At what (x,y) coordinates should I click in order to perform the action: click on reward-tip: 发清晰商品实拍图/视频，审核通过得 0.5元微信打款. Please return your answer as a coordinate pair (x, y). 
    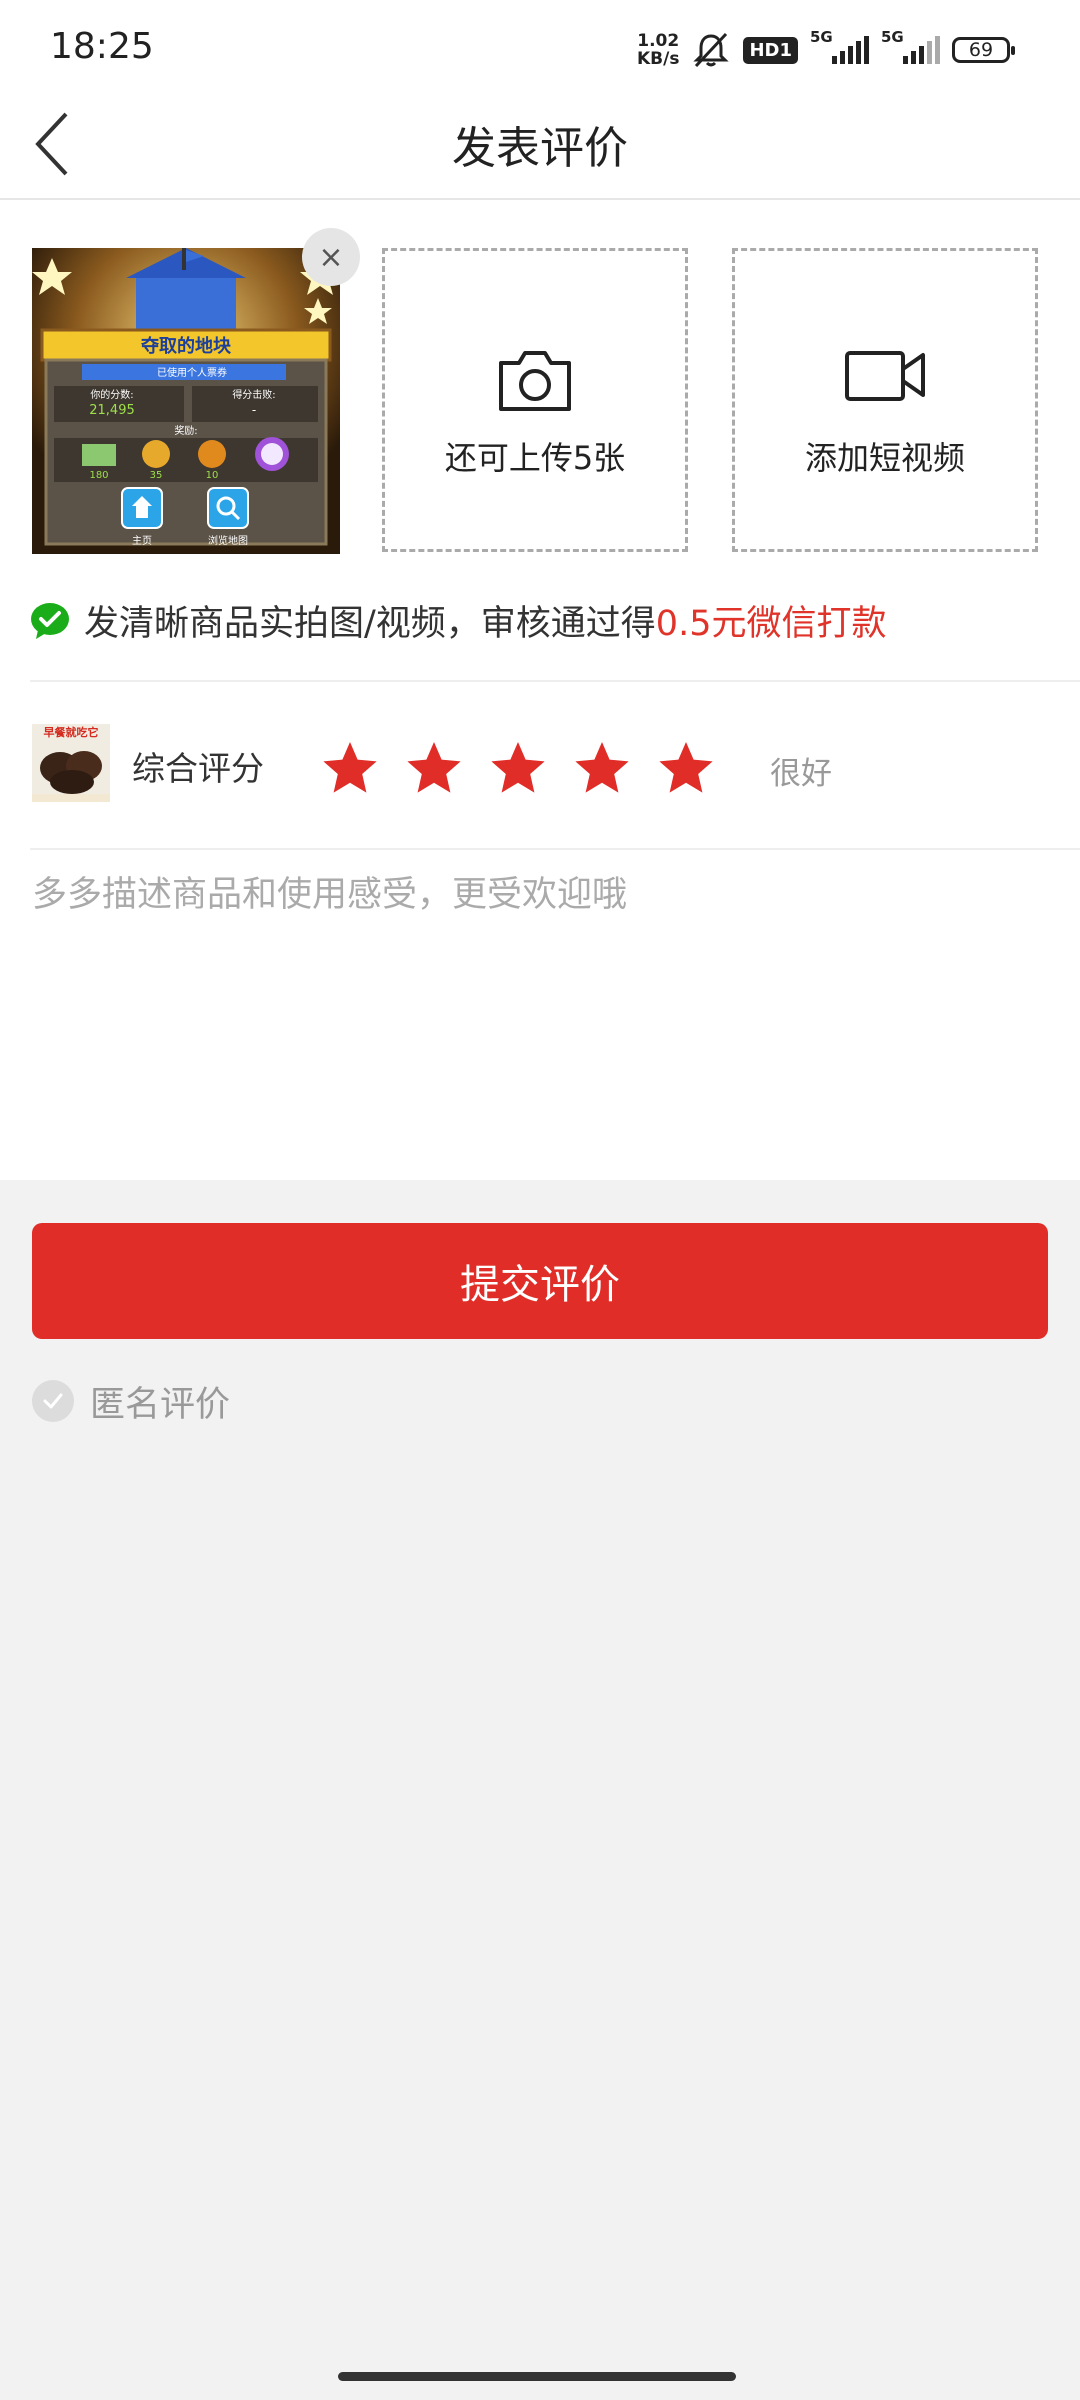
    Looking at the image, I should click on (458, 620).